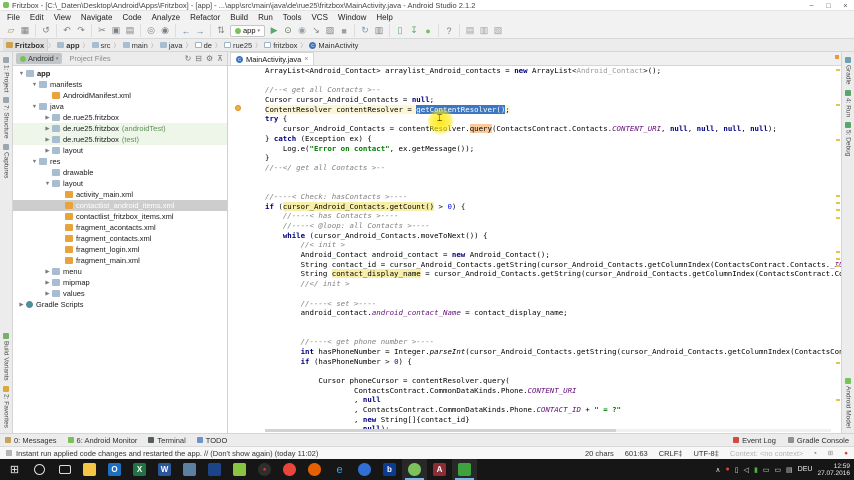 This screenshot has width=854, height=480. What do you see at coordinates (37, 17) in the screenshot?
I see `menu-edit: Edit` at bounding box center [37, 17].